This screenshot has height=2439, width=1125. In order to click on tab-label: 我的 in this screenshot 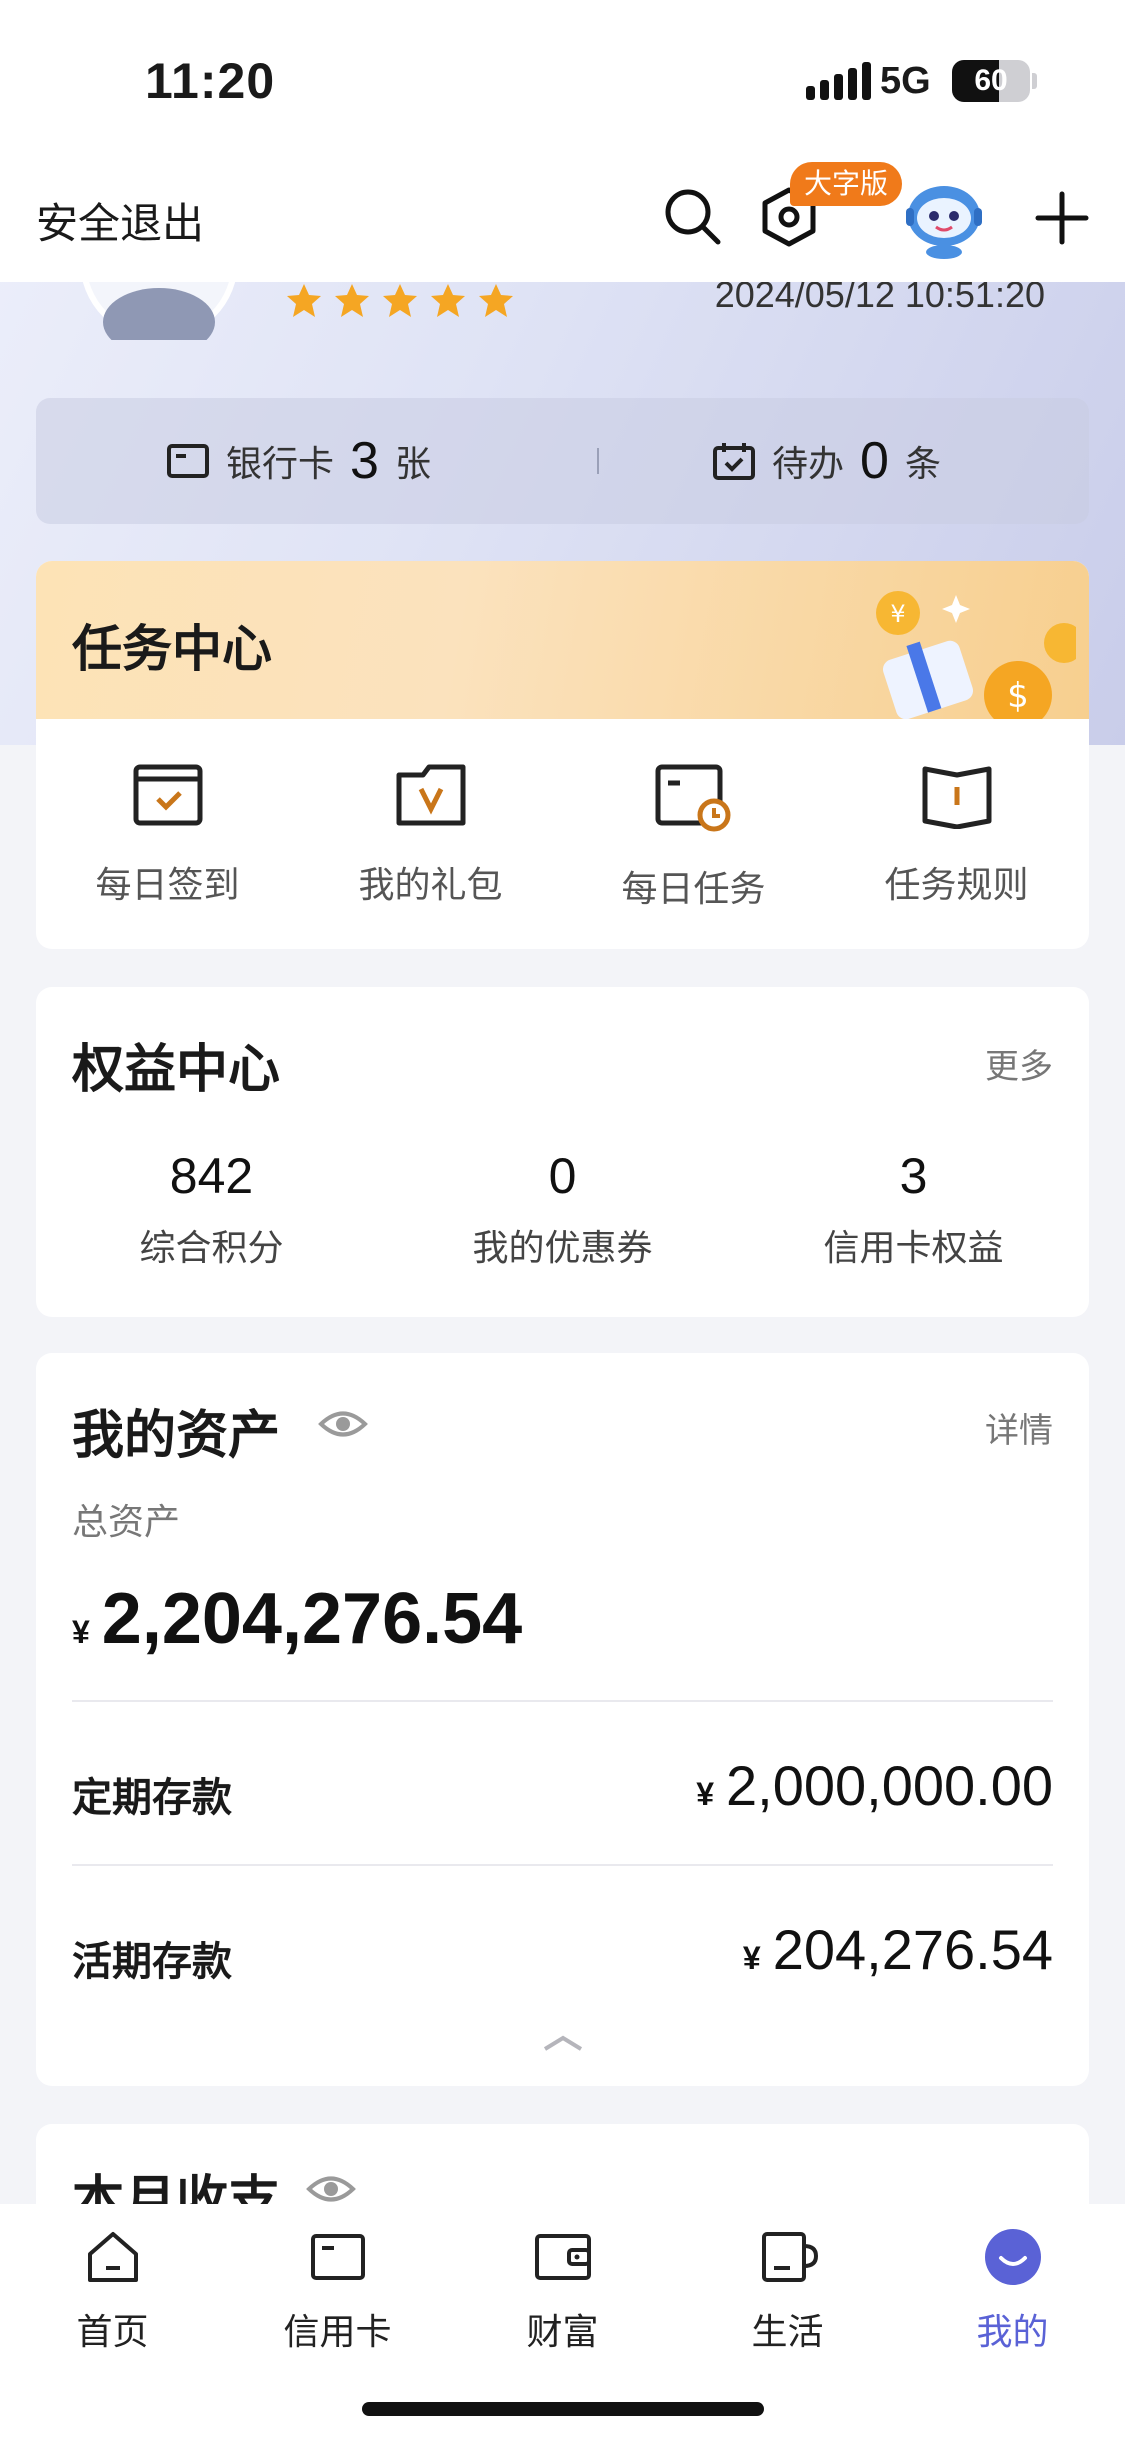, I will do `click(1012, 2331)`.